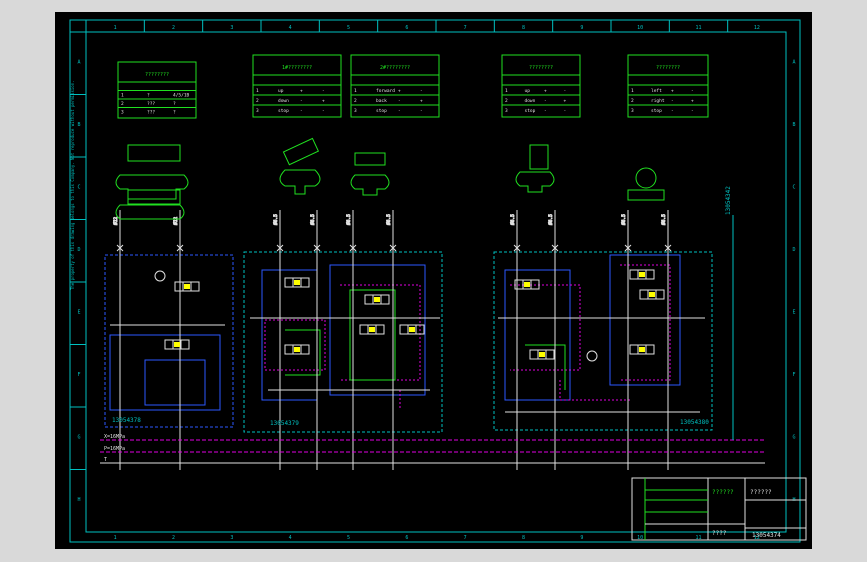 This screenshot has height=562, width=867. What do you see at coordinates (728, 200) in the screenshot?
I see `vertical-label: 13054342` at bounding box center [728, 200].